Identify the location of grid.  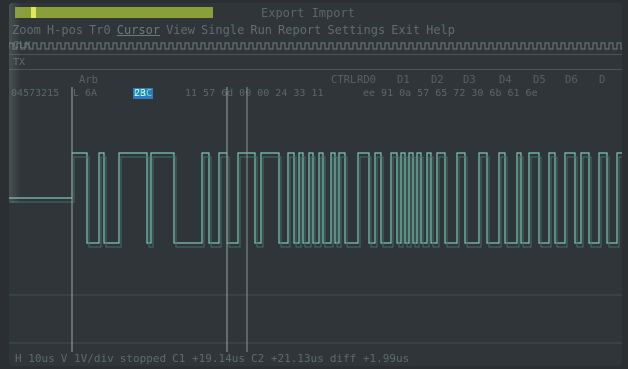
(315, 319).